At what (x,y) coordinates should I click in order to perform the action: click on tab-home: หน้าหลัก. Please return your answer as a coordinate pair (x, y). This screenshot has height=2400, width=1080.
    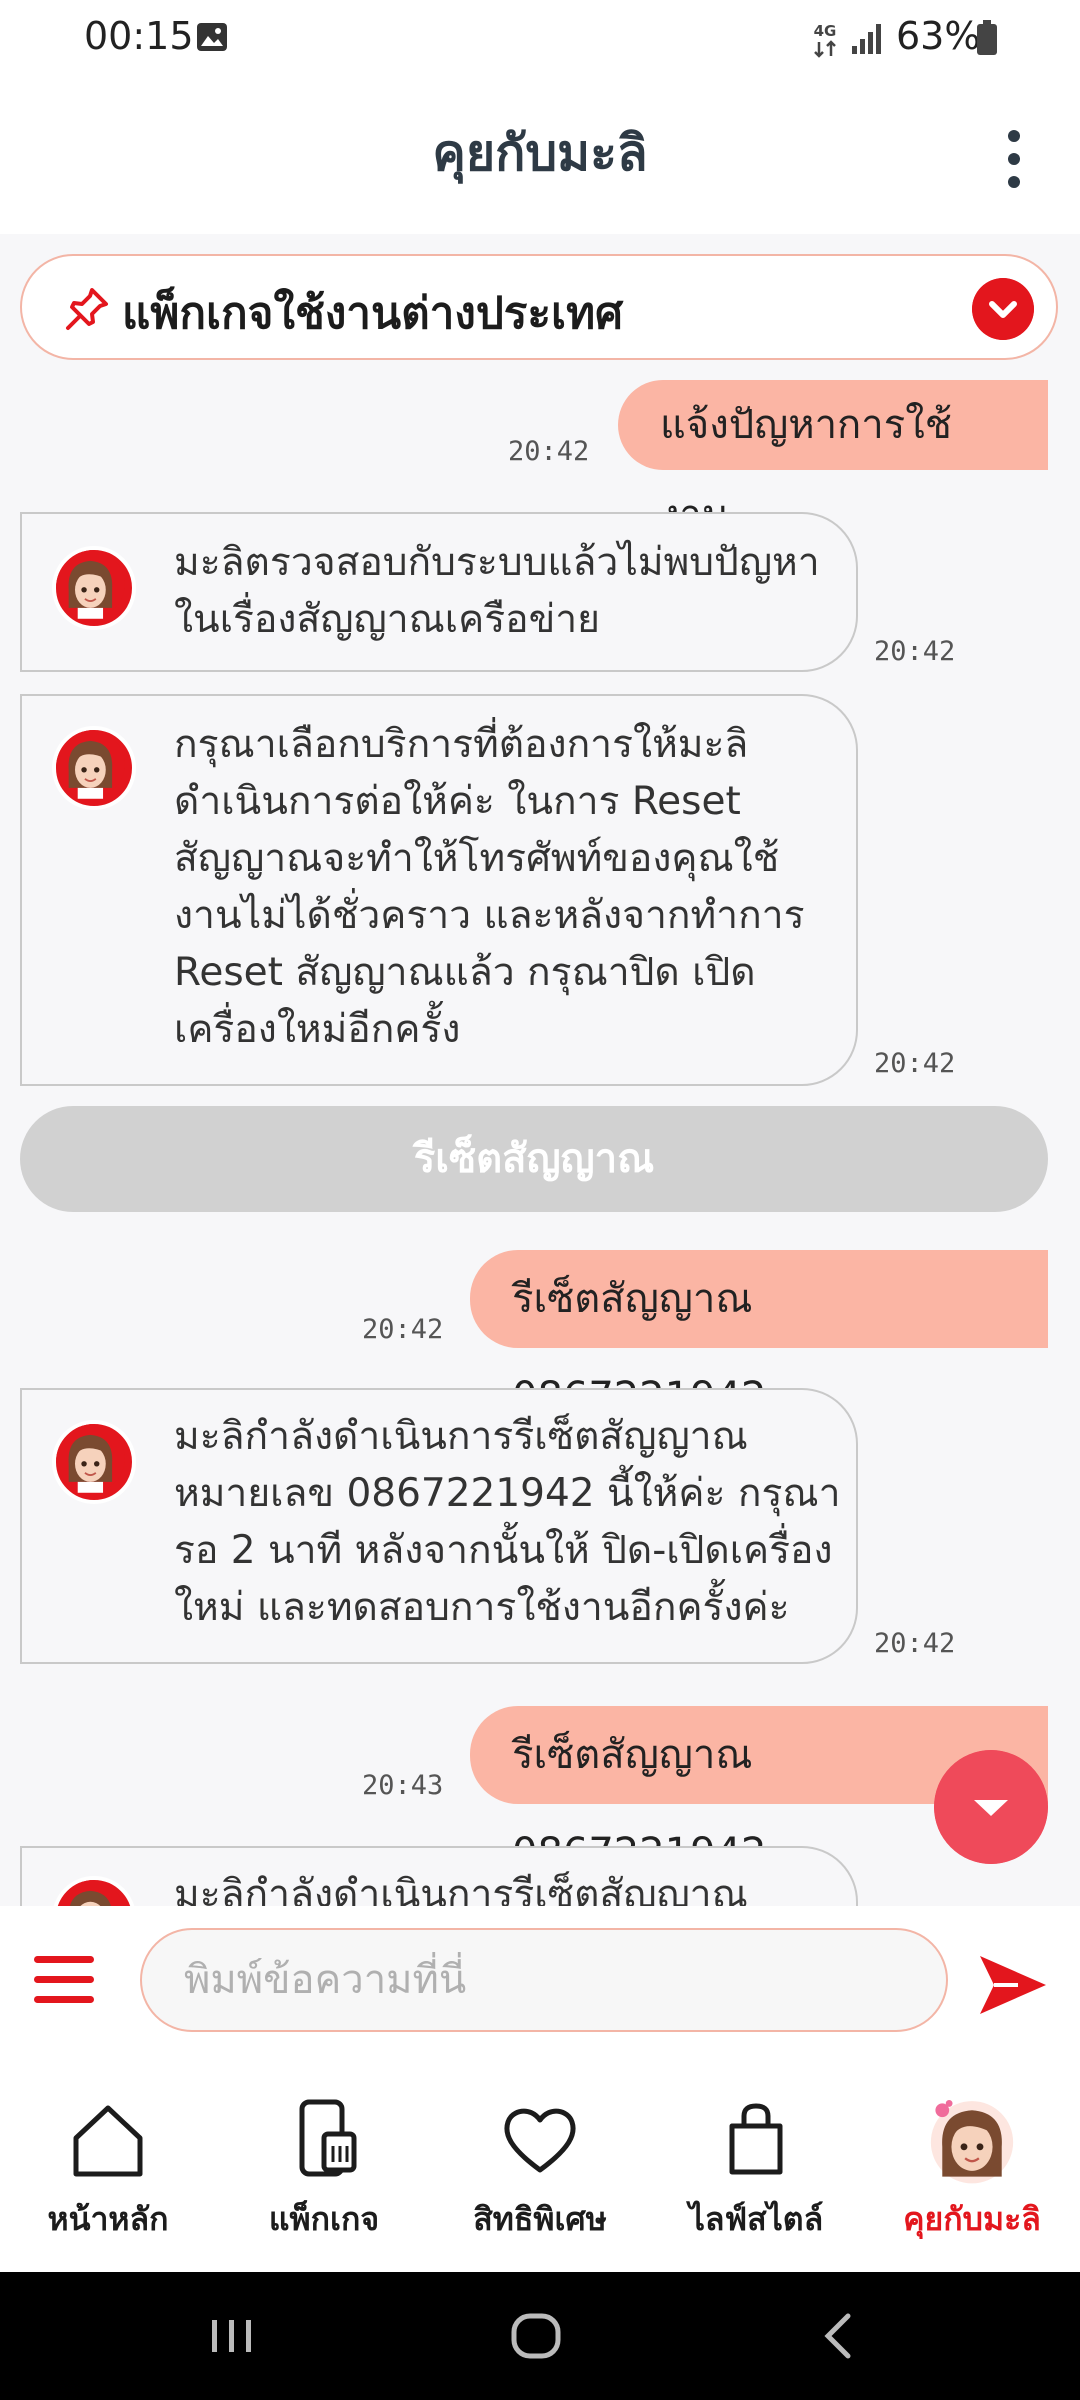
    Looking at the image, I should click on (108, 2162).